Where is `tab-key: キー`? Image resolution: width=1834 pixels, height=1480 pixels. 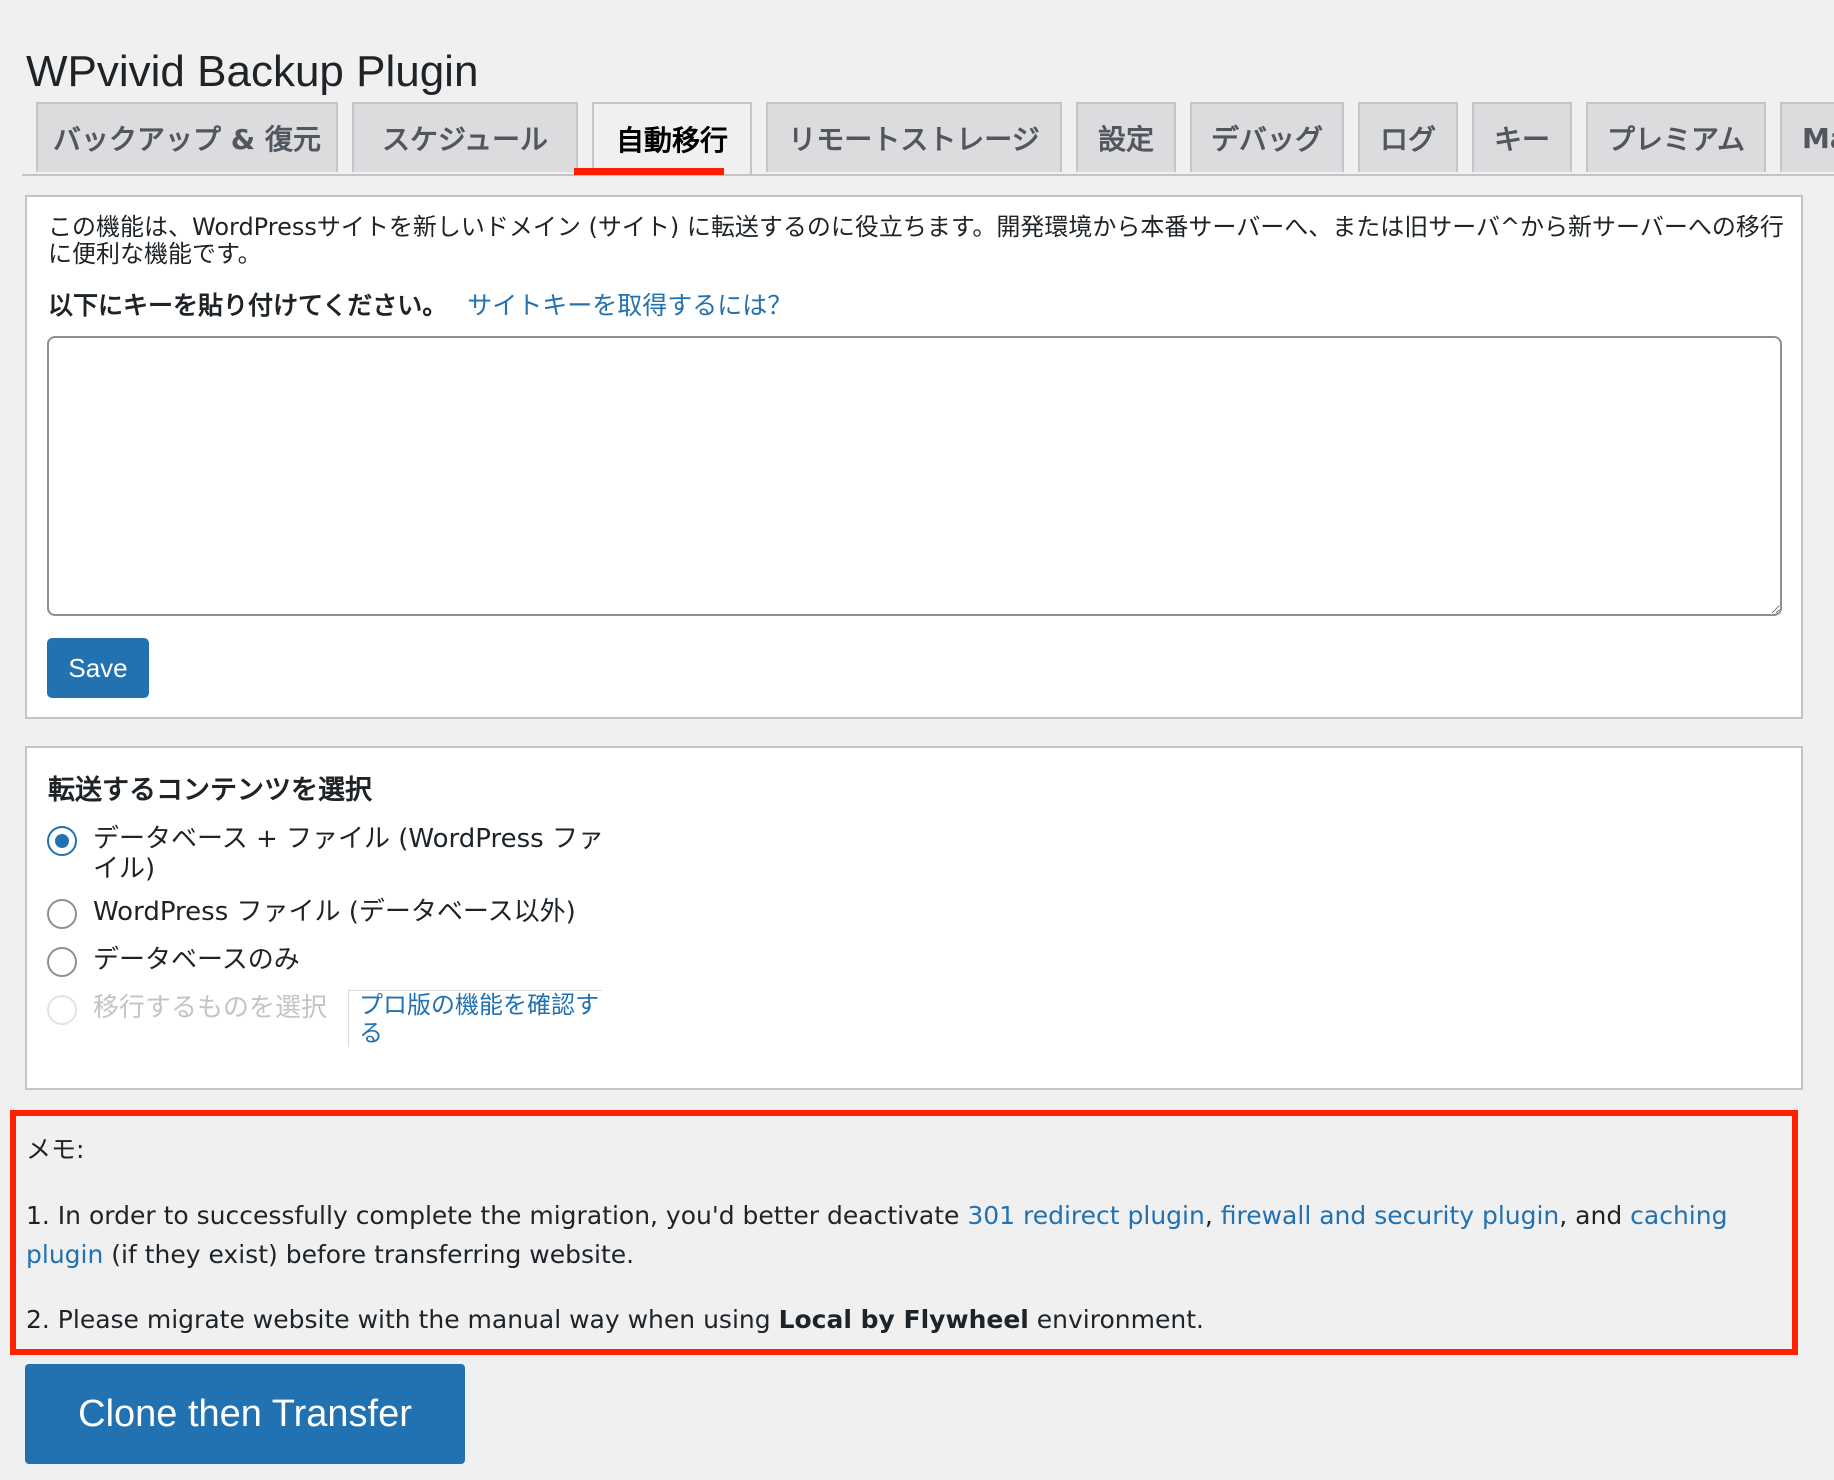
tab-key: キー is located at coordinates (1522, 137).